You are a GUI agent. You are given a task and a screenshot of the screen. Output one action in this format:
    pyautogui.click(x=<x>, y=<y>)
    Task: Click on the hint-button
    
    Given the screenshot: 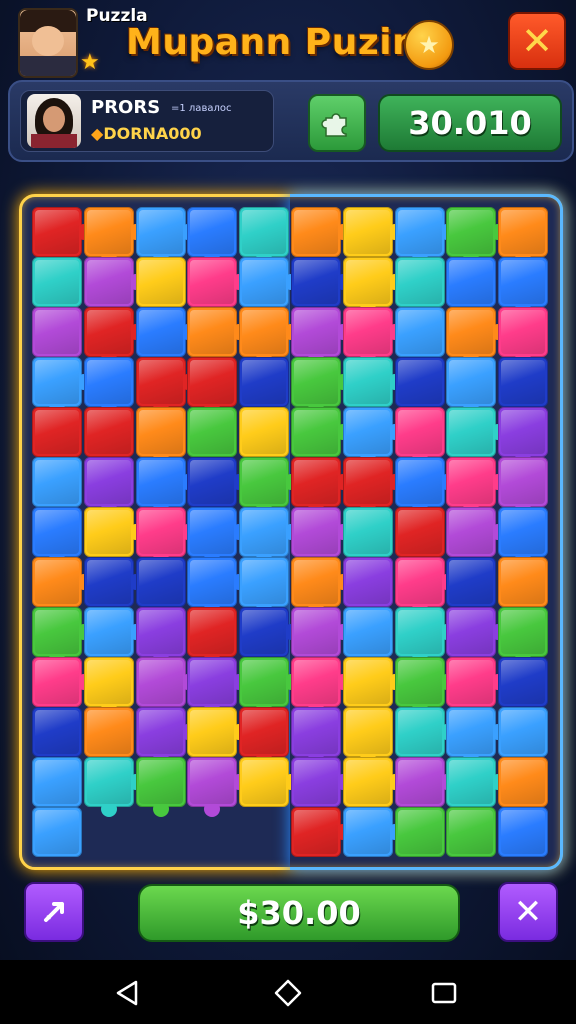 What is the action you would take?
    pyautogui.click(x=337, y=123)
    